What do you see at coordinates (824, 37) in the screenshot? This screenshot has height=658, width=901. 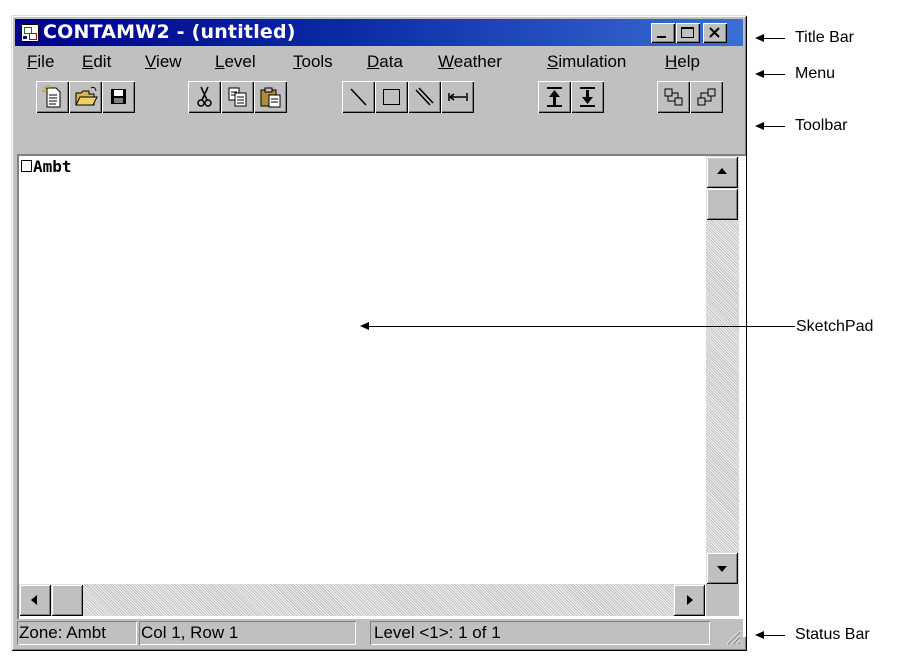 I see `title-bar-label: Title Bar` at bounding box center [824, 37].